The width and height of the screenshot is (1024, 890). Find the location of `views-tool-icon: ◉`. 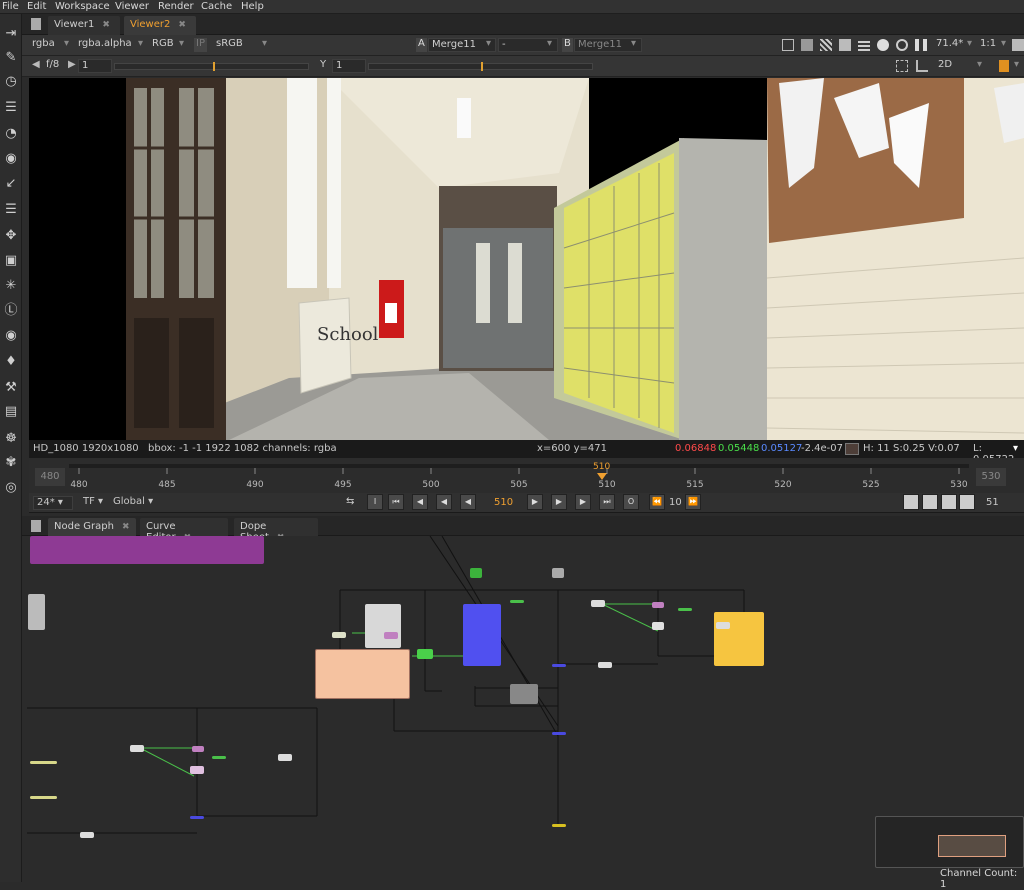

views-tool-icon: ◉ is located at coordinates (11, 336).